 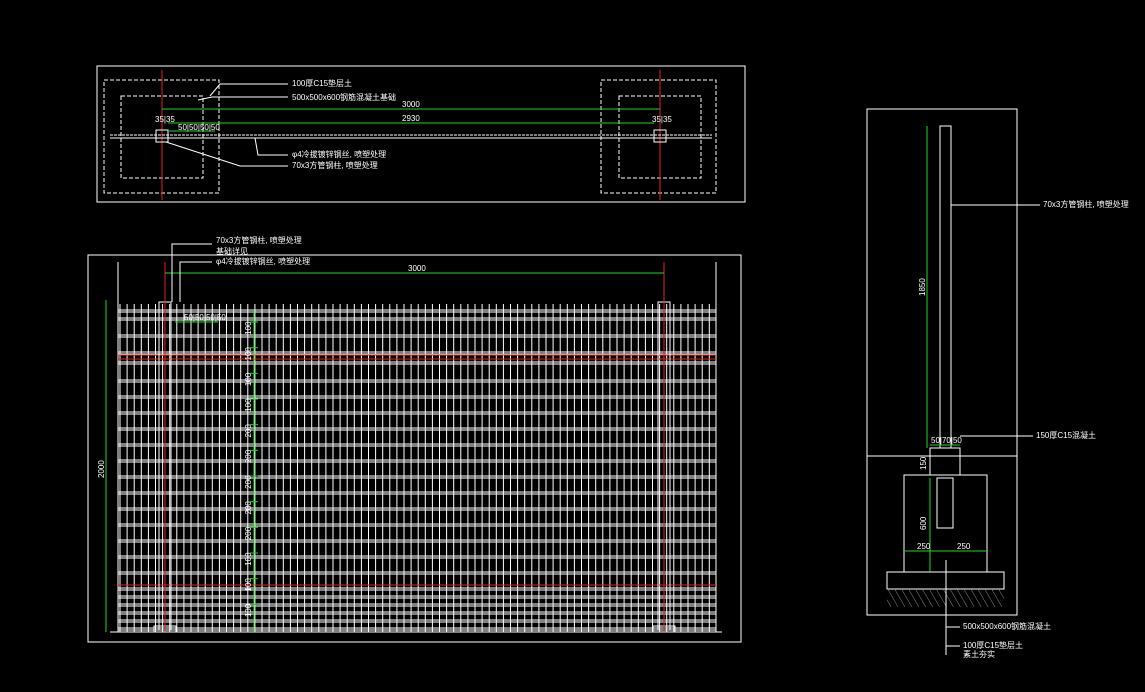 I want to click on section-dim-post-split: 50|70|50, so click(x=946, y=440).